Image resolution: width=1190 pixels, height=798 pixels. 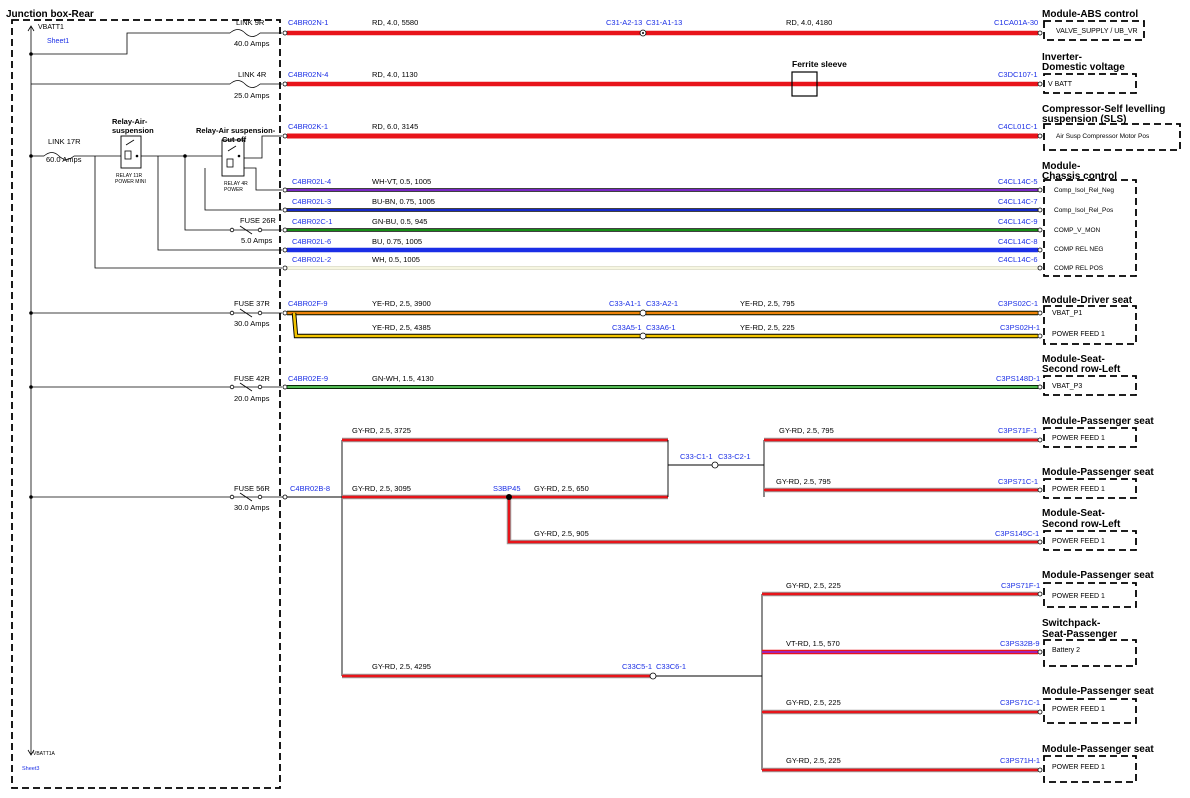 I want to click on link-9r-amps: 40.0 Amps, so click(x=252, y=43).